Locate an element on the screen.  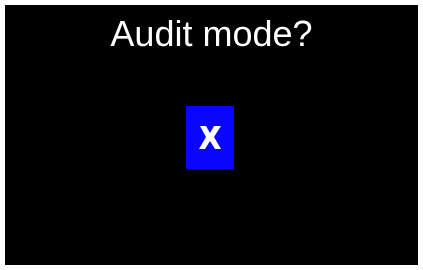
x-icon is located at coordinates (210, 137).